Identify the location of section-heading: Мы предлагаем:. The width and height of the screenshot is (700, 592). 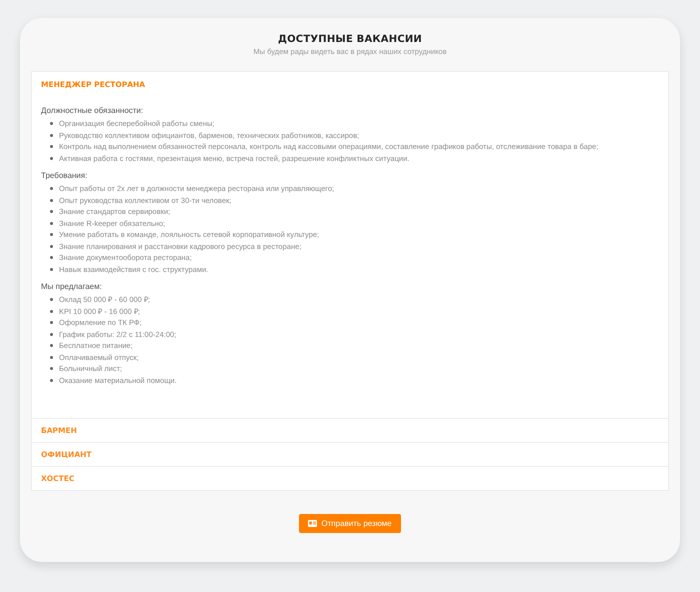
(72, 286).